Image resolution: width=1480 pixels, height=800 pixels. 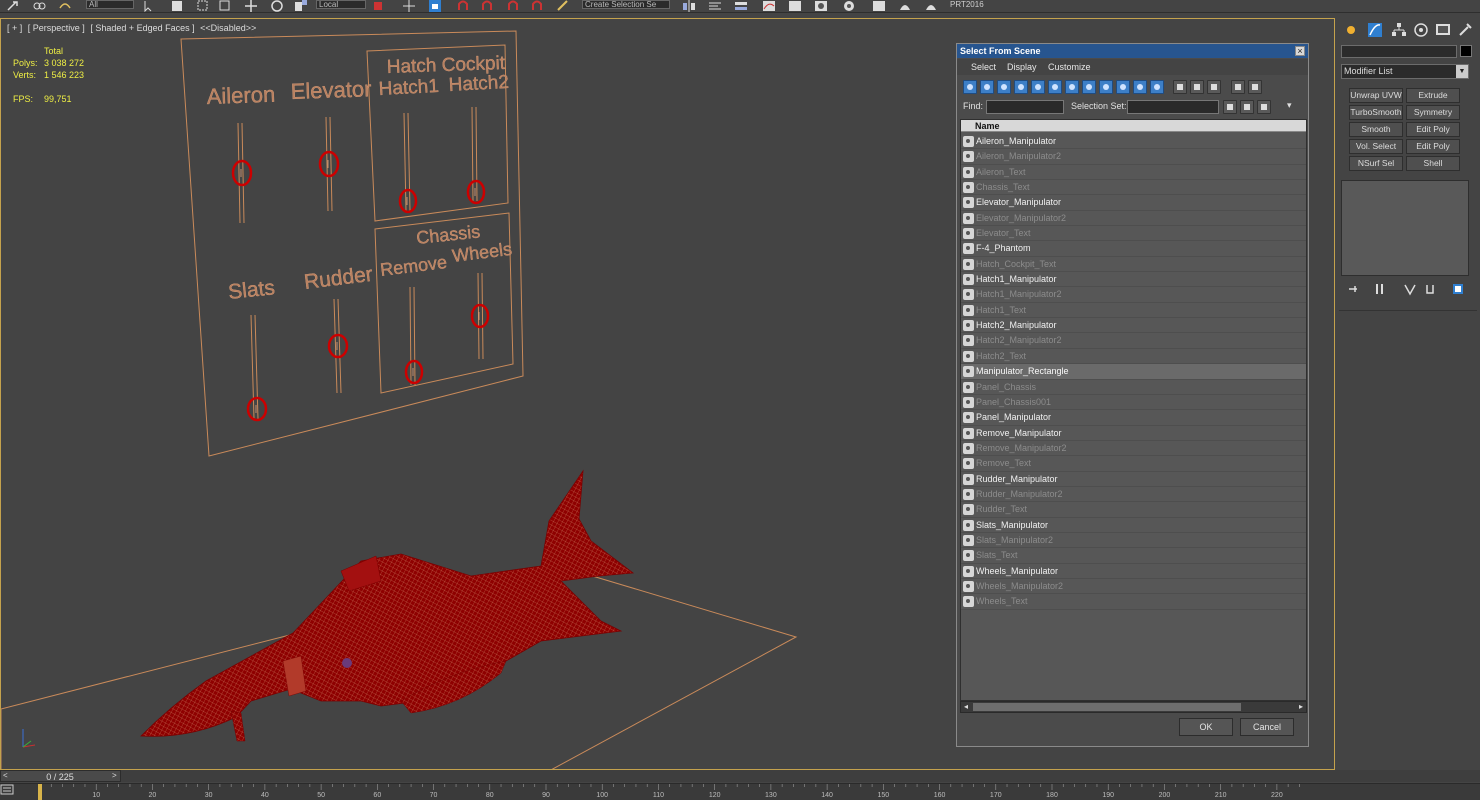 What do you see at coordinates (435, 6) in the screenshot?
I see `keyboard-shortcut-override-icon` at bounding box center [435, 6].